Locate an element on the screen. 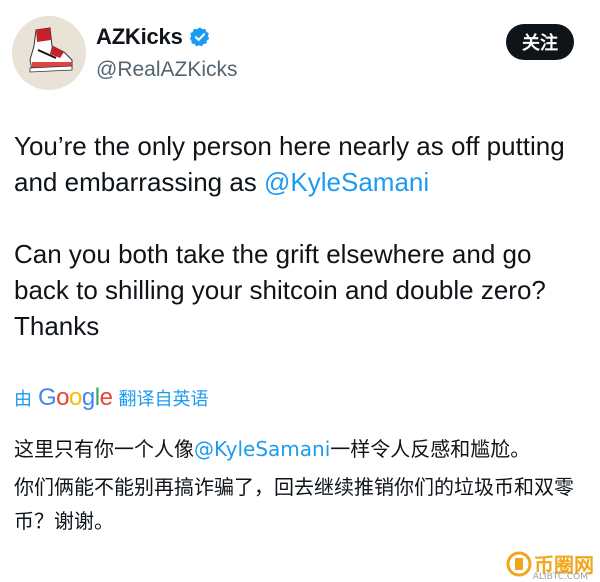 This screenshot has width=600, height=582. display-name: AZKicks is located at coordinates (139, 37).